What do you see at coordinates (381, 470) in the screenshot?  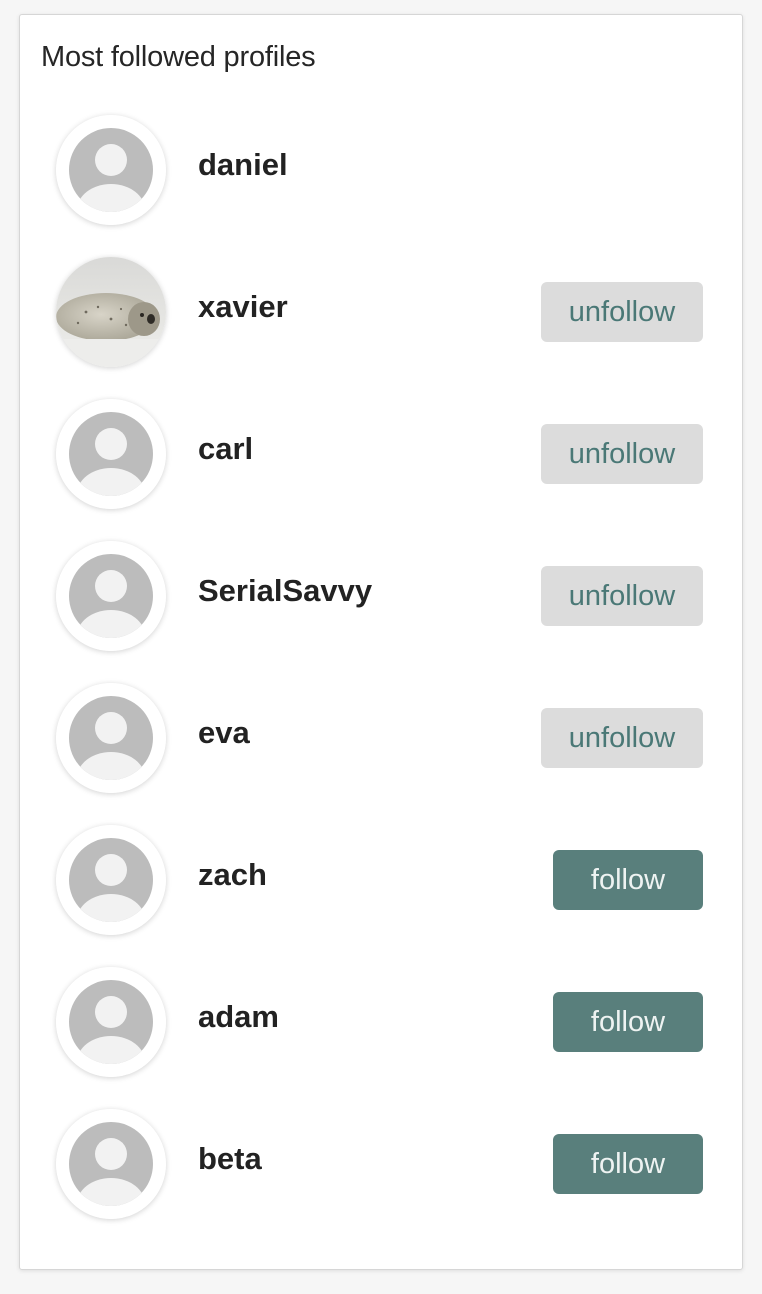 I see `list-item: carl unfollow` at bounding box center [381, 470].